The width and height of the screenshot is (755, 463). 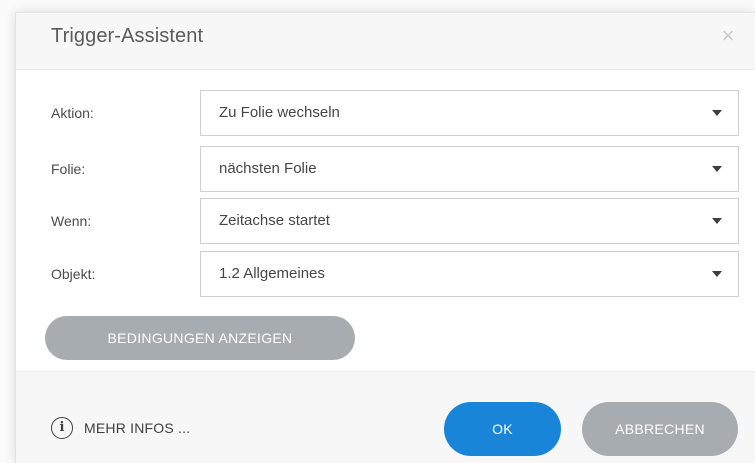 What do you see at coordinates (71, 221) in the screenshot?
I see `when-label: Wenn:` at bounding box center [71, 221].